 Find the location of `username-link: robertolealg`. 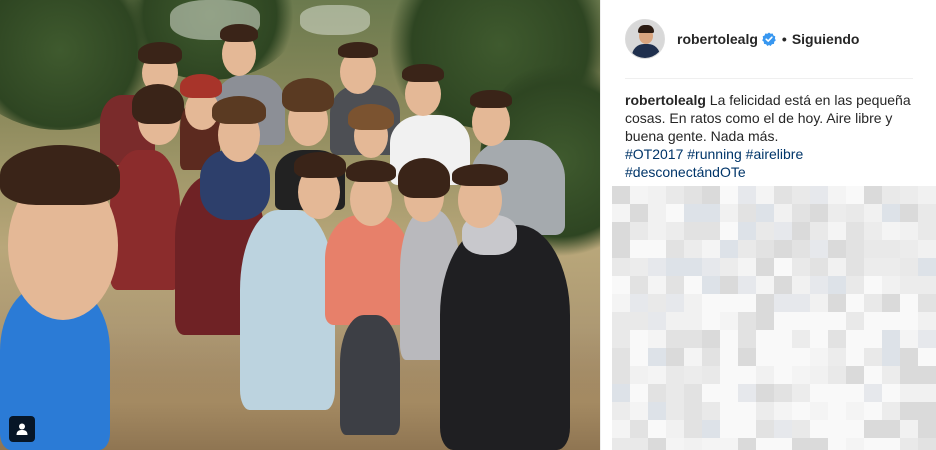

username-link: robertolealg is located at coordinates (717, 39).